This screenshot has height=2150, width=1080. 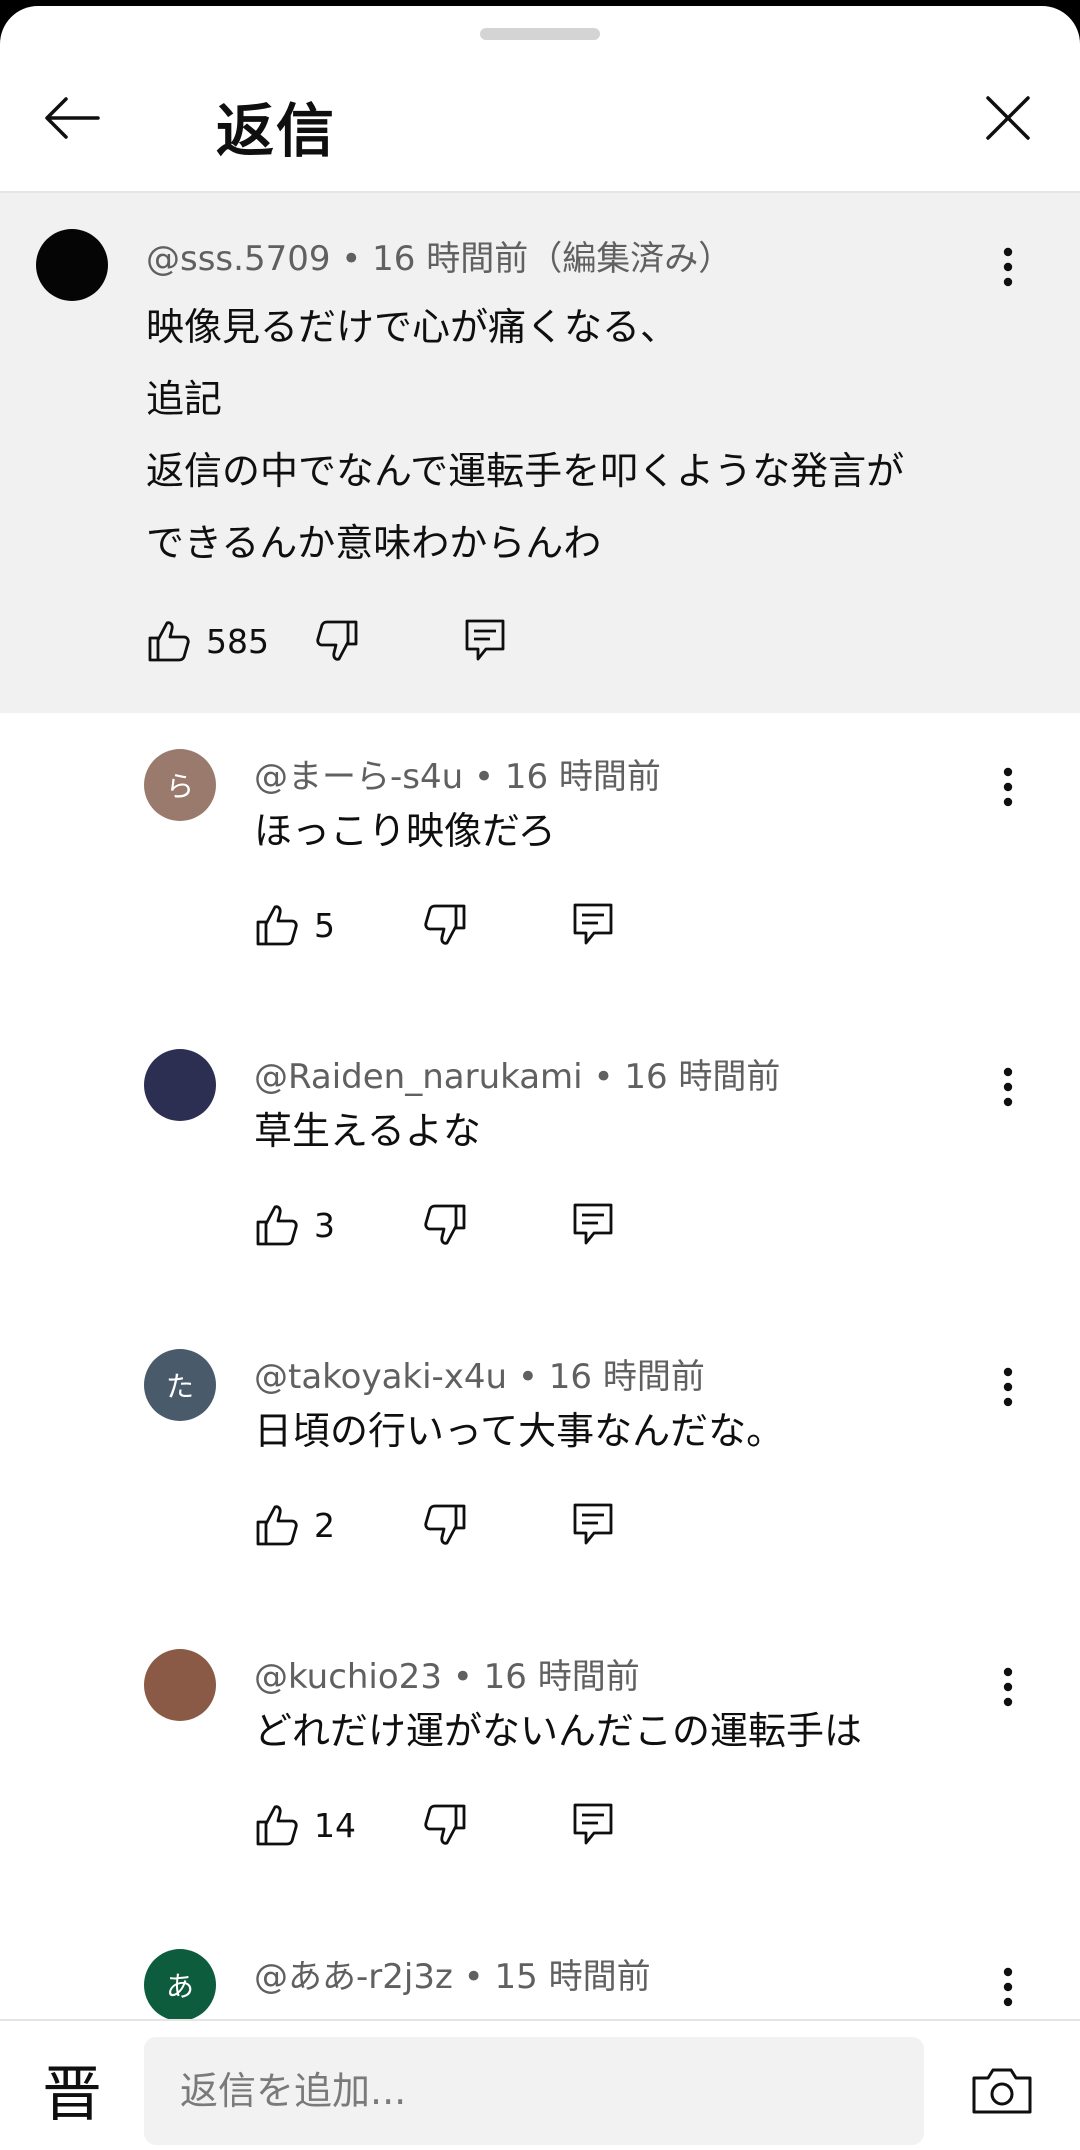 I want to click on comment-meta: @Raiden_narukami • 16 時間前, so click(x=517, y=1073).